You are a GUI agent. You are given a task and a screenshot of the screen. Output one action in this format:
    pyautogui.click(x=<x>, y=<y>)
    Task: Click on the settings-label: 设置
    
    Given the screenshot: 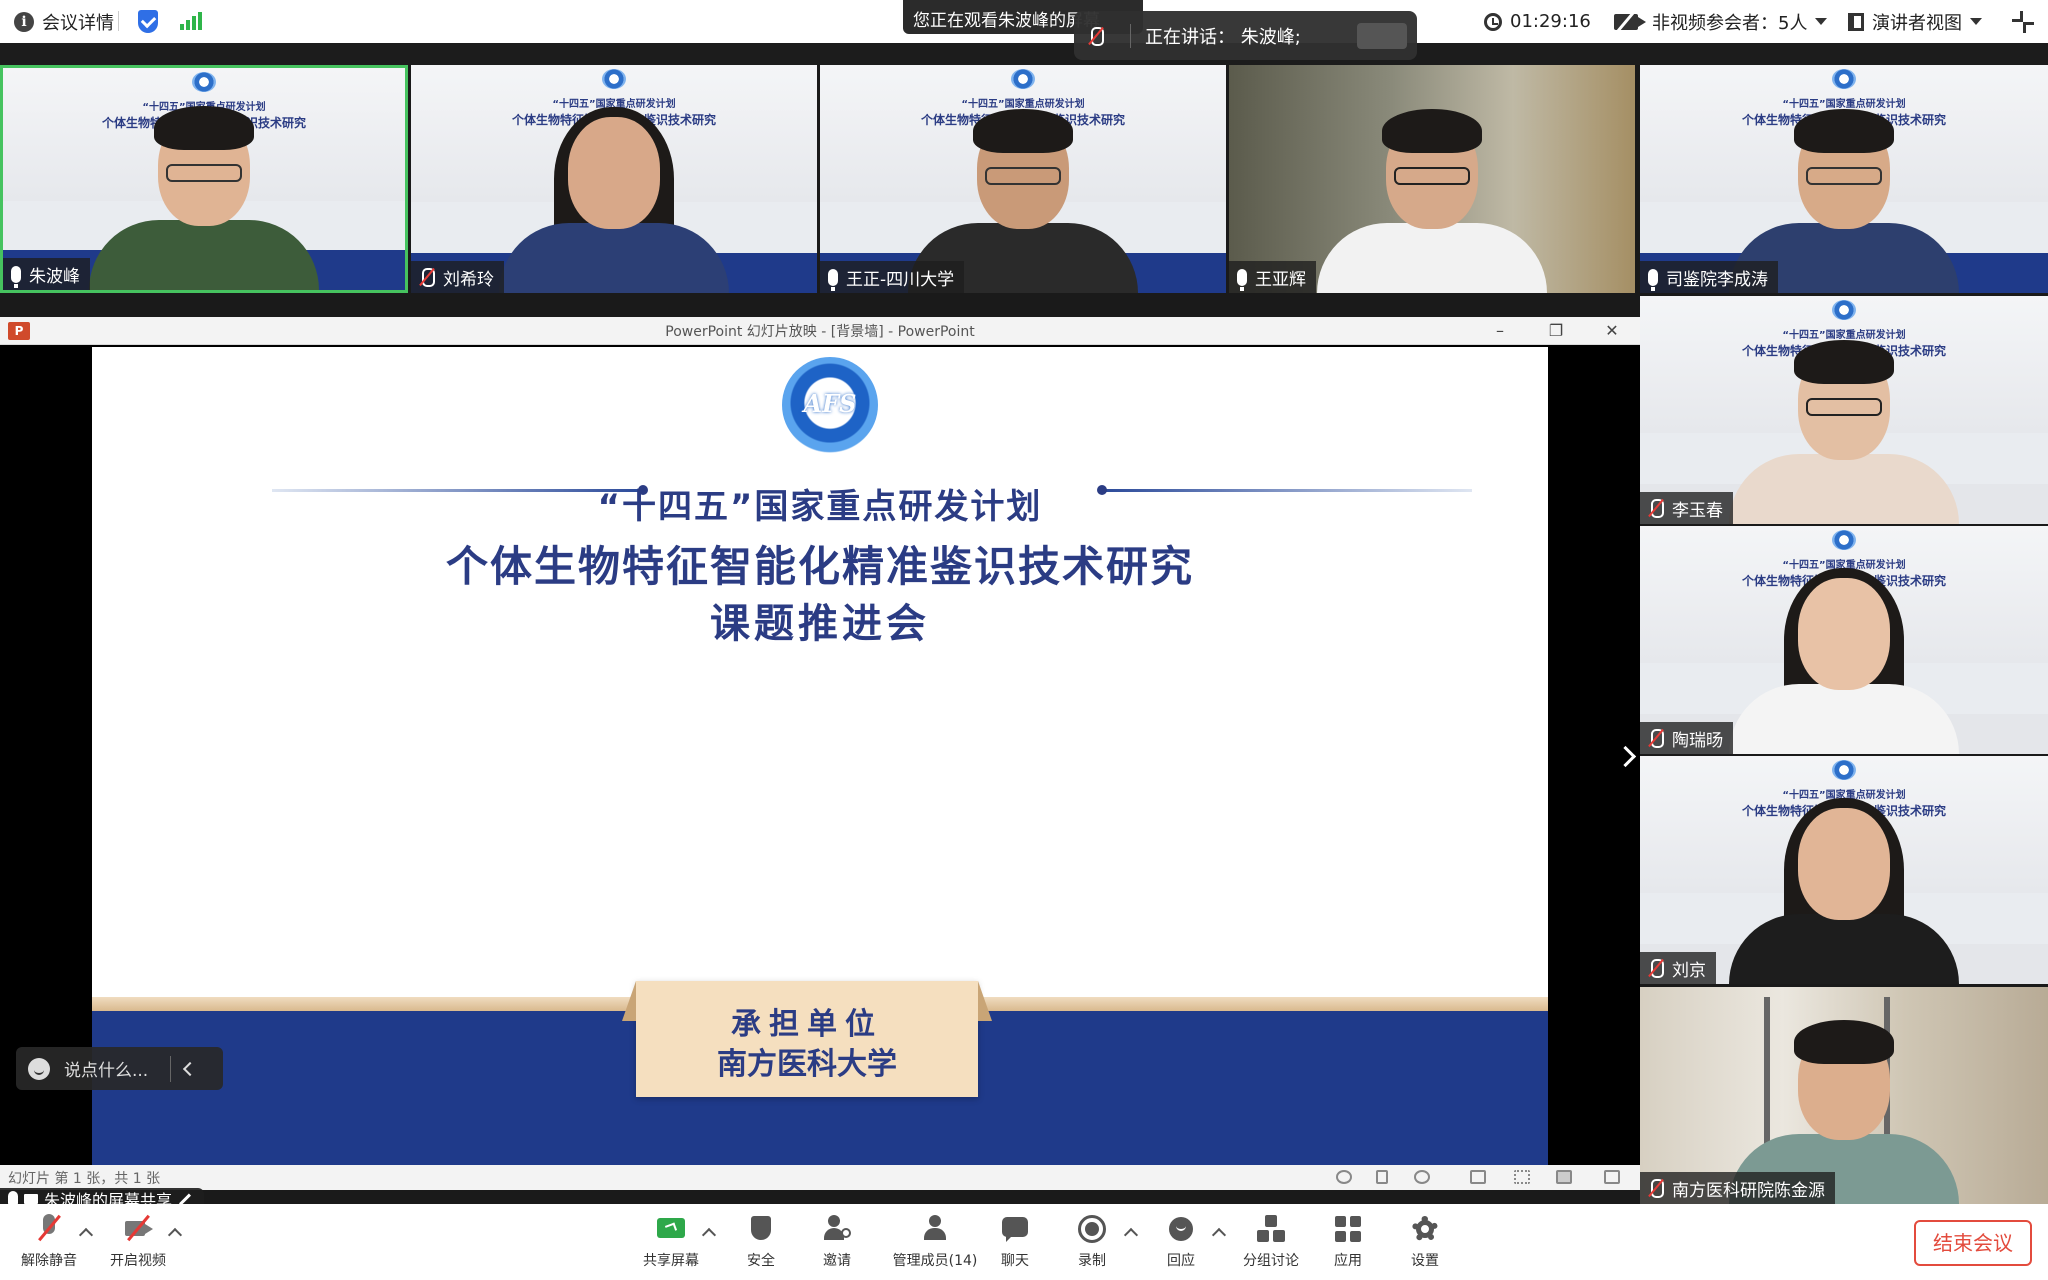 What is the action you would take?
    pyautogui.click(x=1425, y=1261)
    